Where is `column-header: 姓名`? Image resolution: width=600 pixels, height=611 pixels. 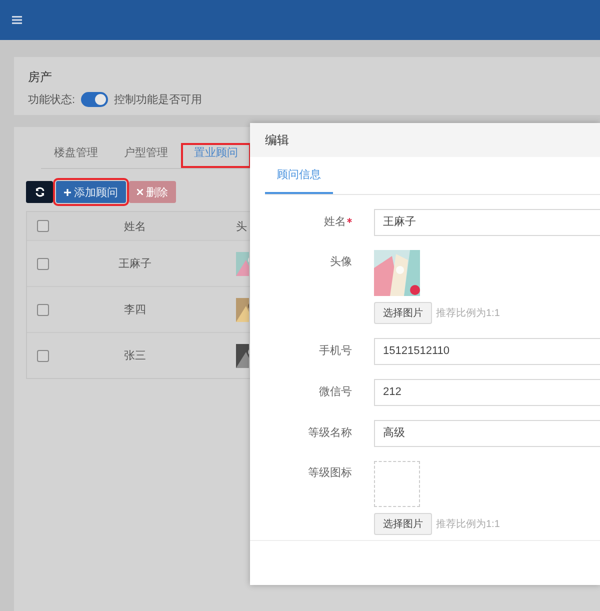
column-header: 姓名 is located at coordinates (135, 227).